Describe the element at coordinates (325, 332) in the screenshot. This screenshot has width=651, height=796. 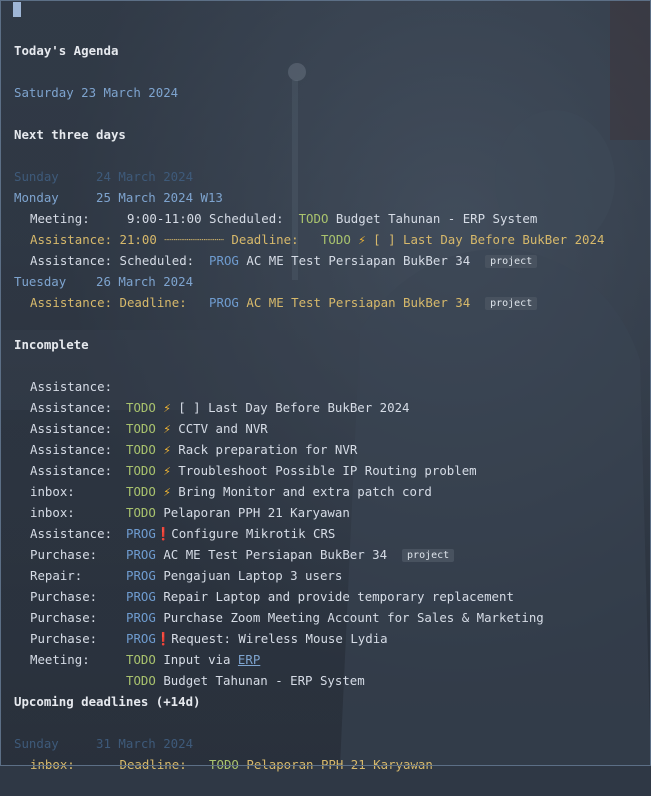
I see `section-incomplete: Incomplete` at that location.